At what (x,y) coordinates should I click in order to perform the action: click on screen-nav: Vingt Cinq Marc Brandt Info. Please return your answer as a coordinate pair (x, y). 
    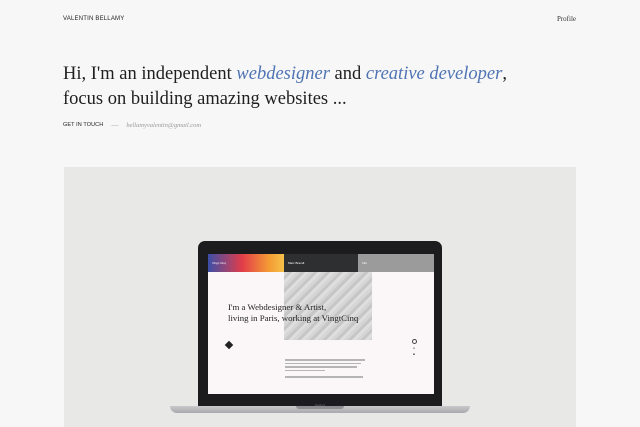
    Looking at the image, I should click on (321, 263).